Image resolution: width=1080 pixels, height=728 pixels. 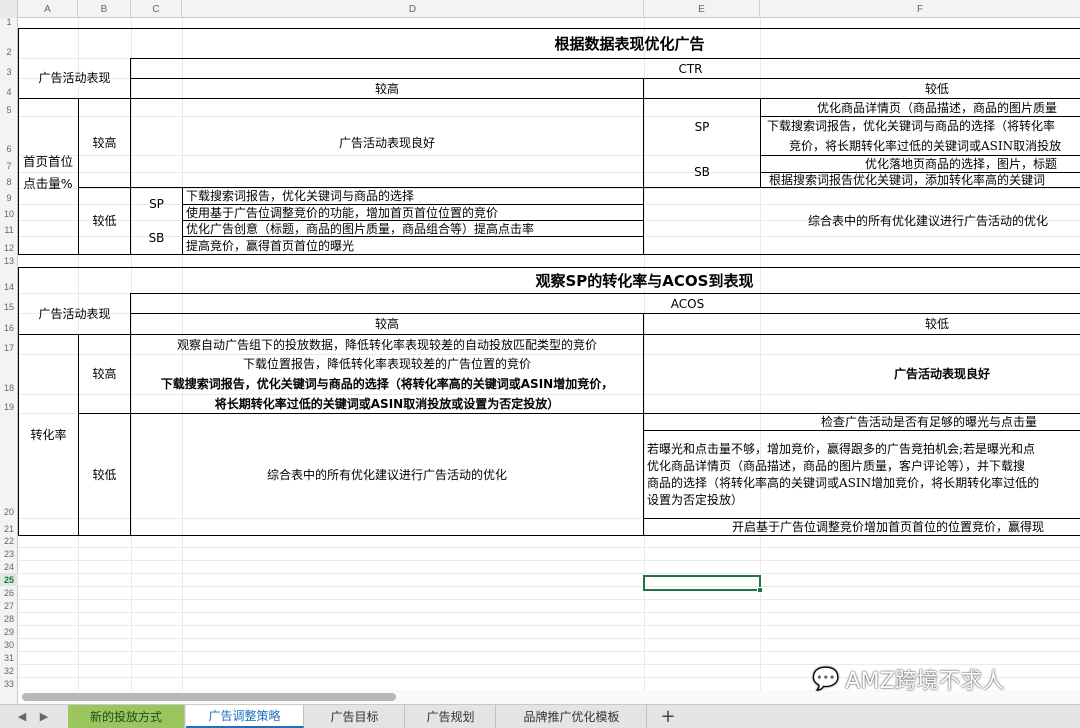 What do you see at coordinates (9, 631) in the screenshot?
I see `row-header-29: 29` at bounding box center [9, 631].